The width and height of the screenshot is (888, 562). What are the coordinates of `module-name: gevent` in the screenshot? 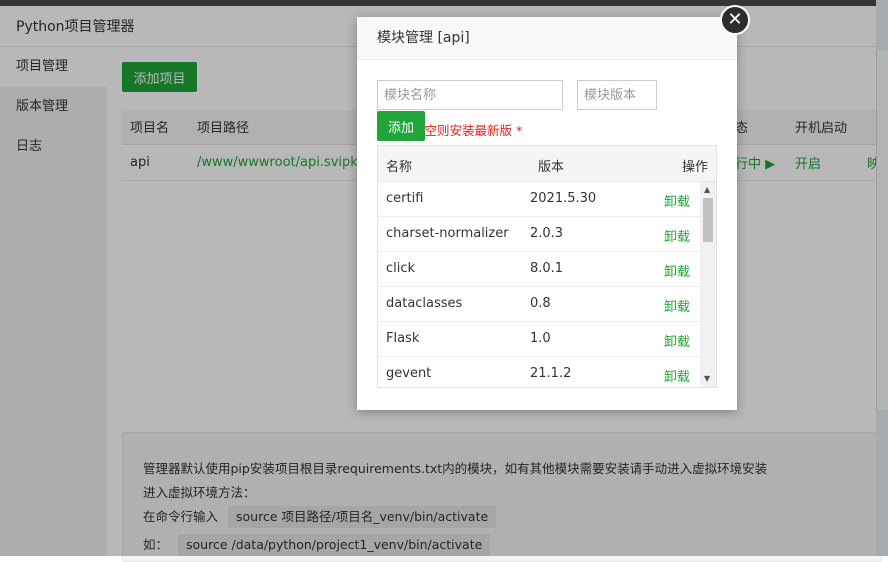 It's located at (409, 373).